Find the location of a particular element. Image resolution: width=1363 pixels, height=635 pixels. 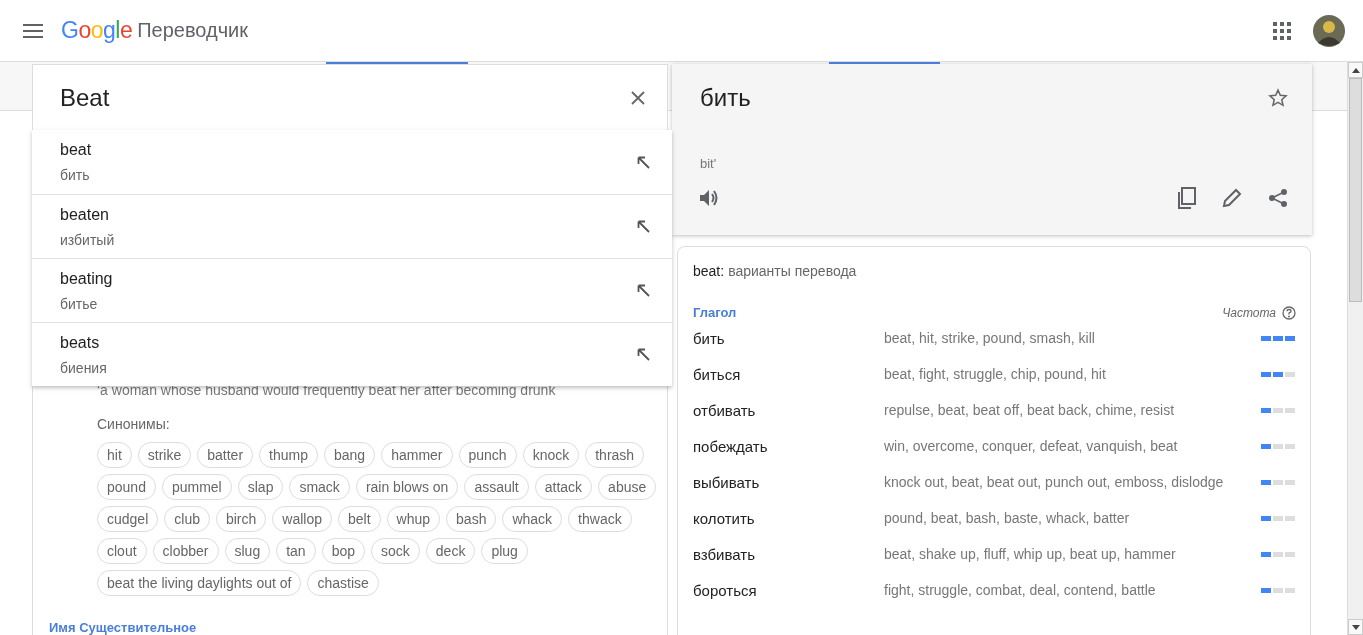

translation-term: биться is located at coordinates (788, 374).